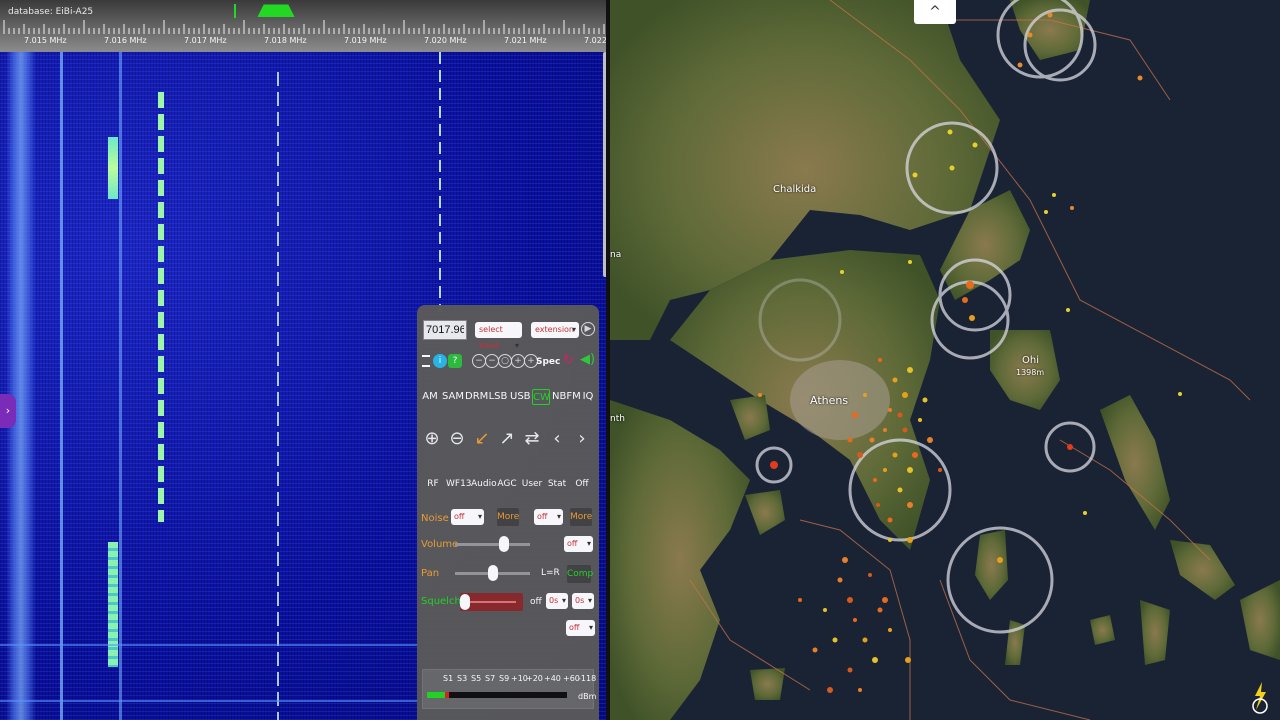 This screenshot has width=1280, height=720. Describe the element at coordinates (455, 361) in the screenshot. I see `help-icon: ?` at that location.